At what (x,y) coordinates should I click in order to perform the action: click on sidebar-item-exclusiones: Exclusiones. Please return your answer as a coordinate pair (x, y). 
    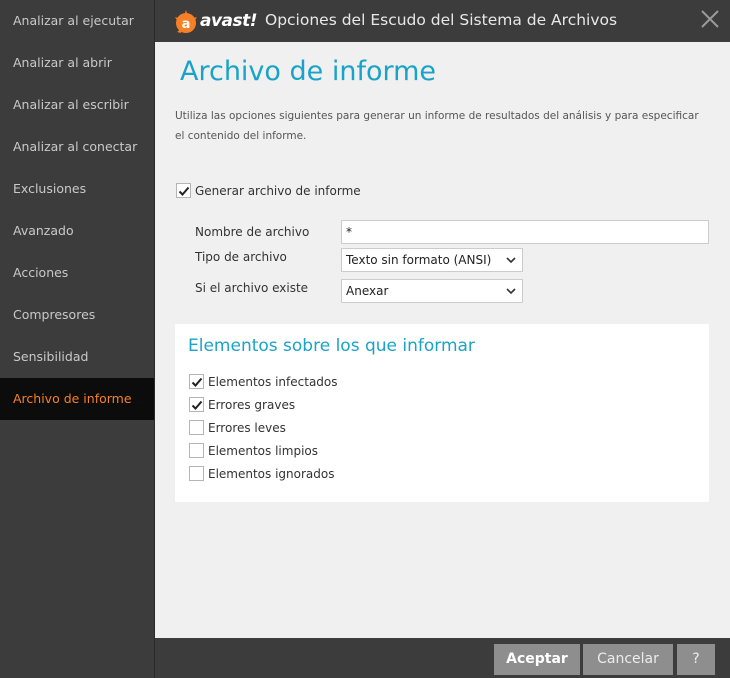
    Looking at the image, I should click on (77, 189).